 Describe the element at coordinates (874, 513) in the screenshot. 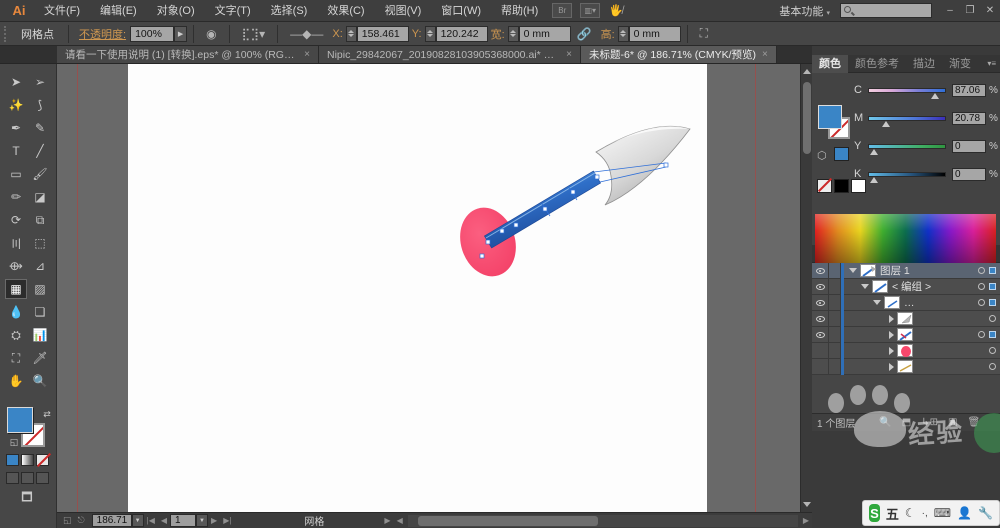

I see `sogou-logo-icon: S` at that location.